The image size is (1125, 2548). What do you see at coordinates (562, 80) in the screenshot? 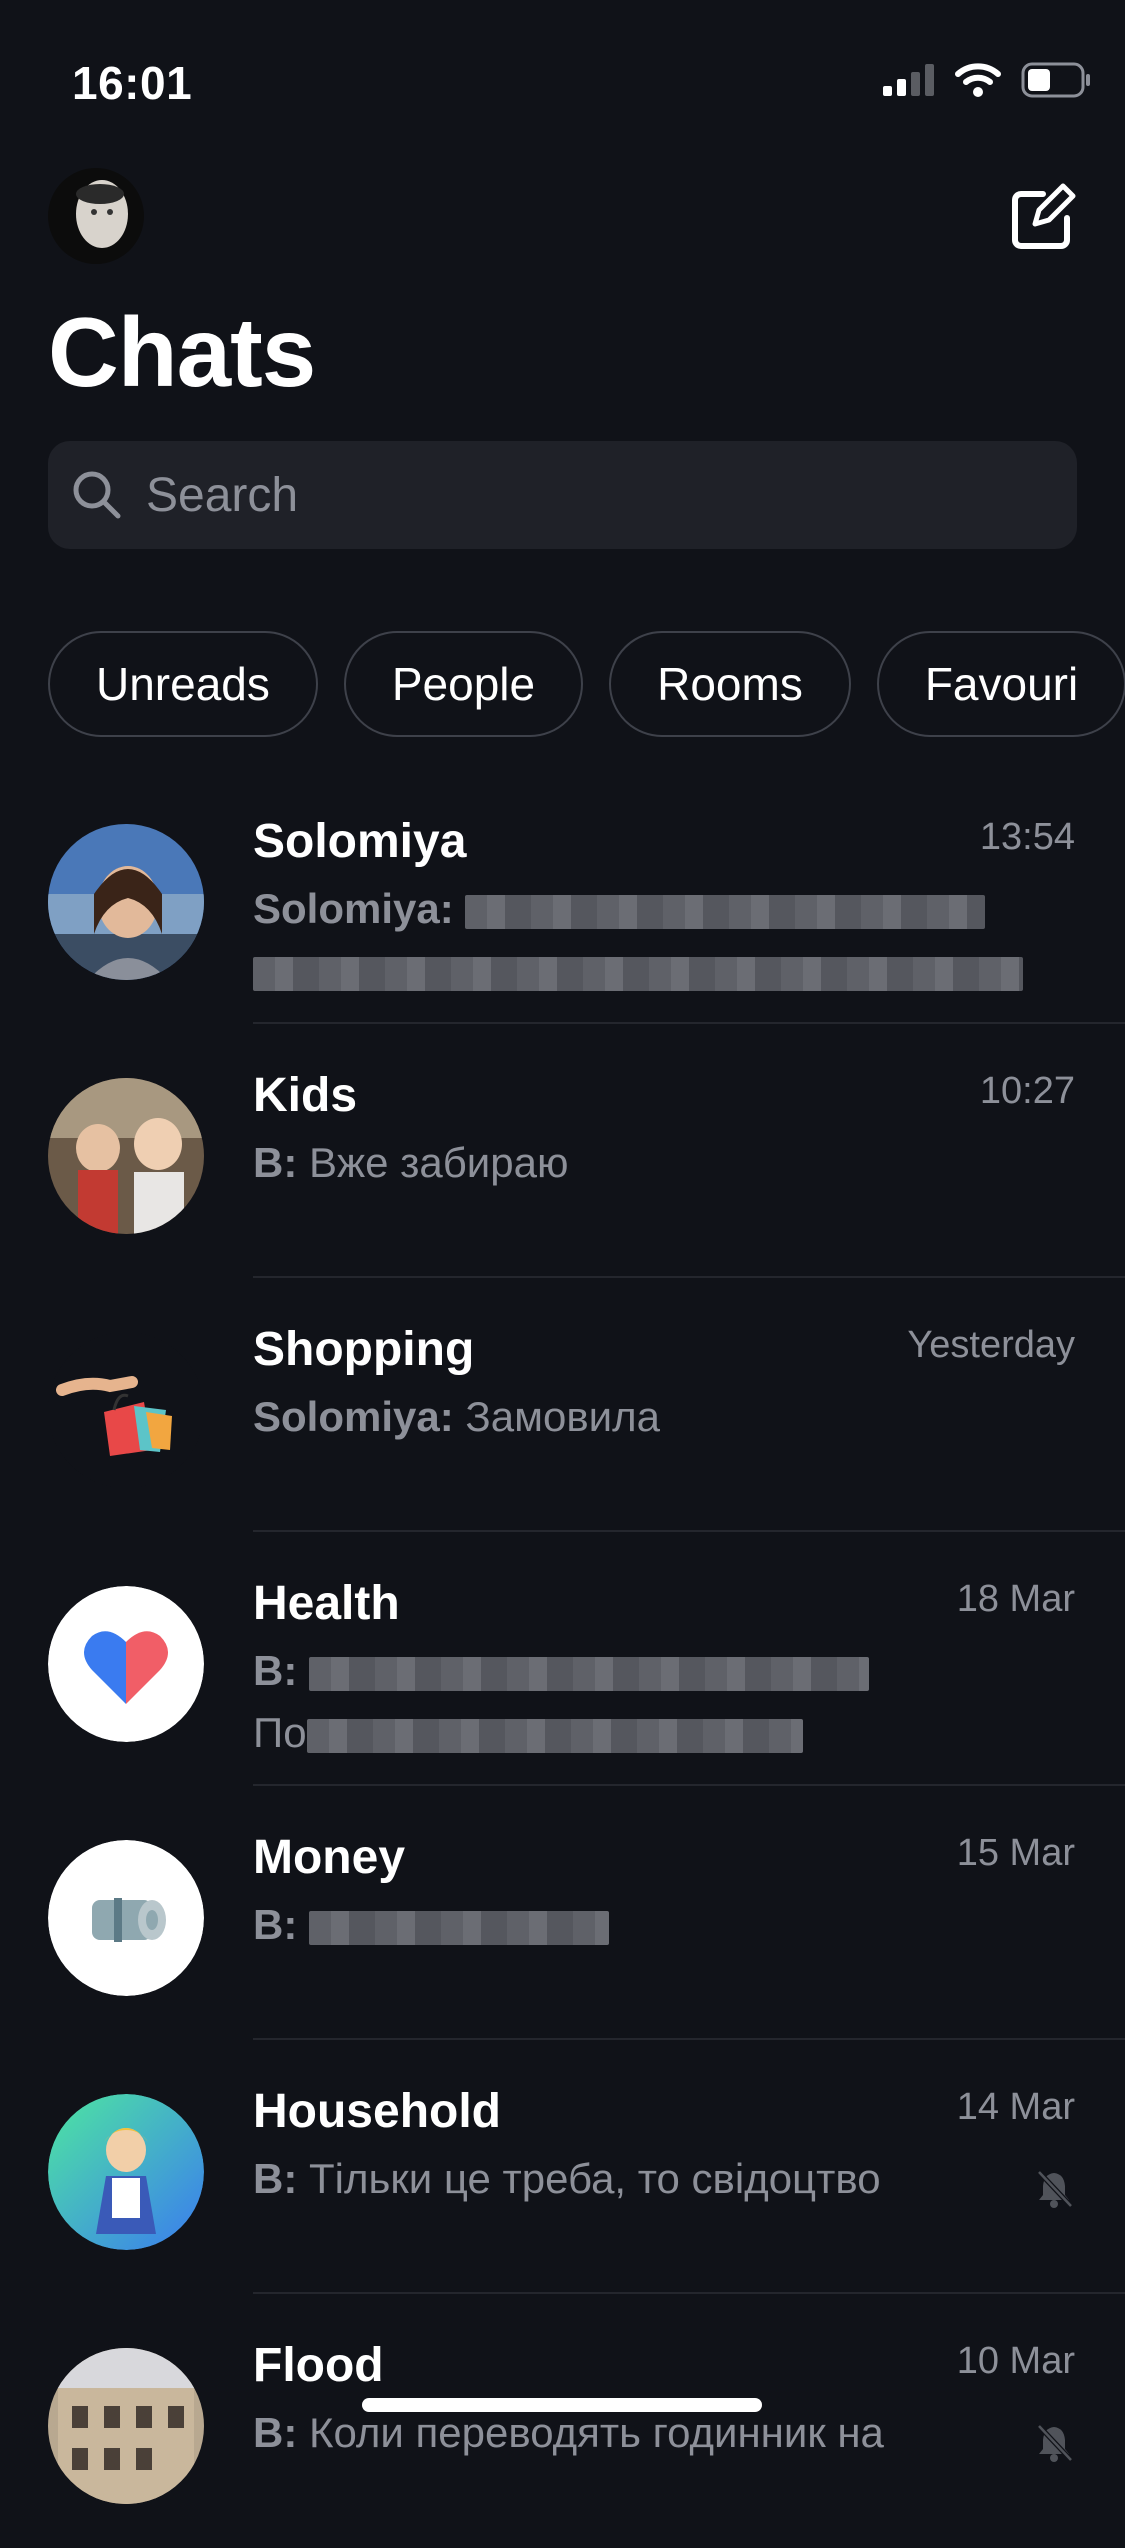
I see `status-bar: 16:01` at bounding box center [562, 80].